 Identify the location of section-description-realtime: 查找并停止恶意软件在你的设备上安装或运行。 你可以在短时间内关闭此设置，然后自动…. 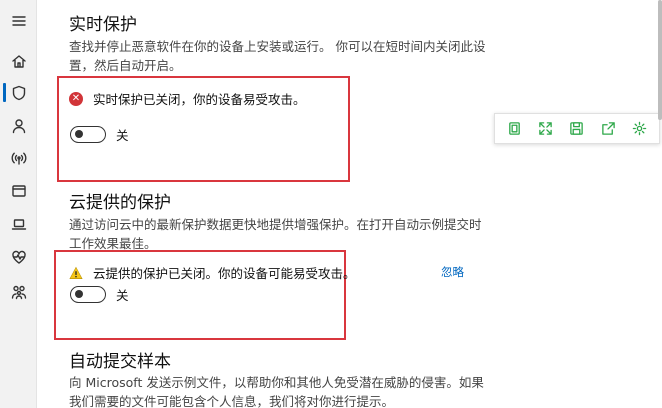
(277, 56).